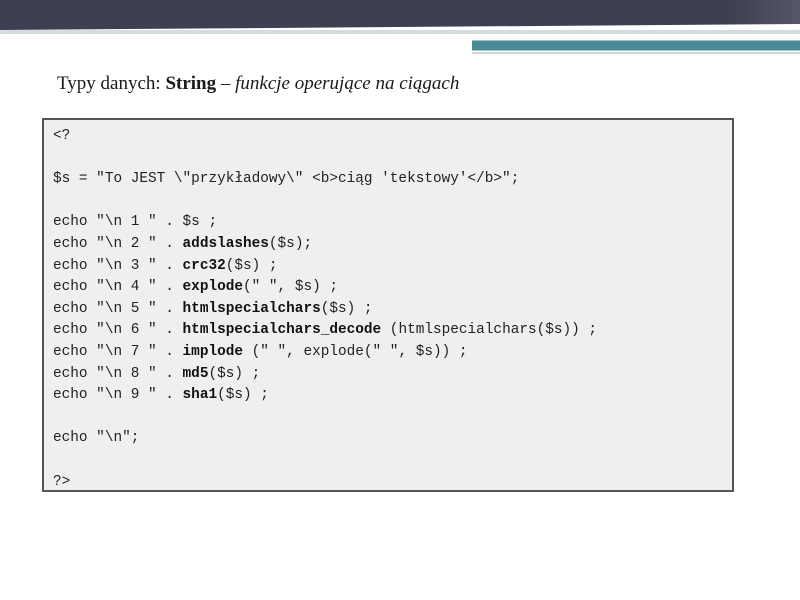 The width and height of the screenshot is (800, 600). What do you see at coordinates (392, 375) in the screenshot?
I see `code-line: echo "\n 8 " . md5($s) ;` at bounding box center [392, 375].